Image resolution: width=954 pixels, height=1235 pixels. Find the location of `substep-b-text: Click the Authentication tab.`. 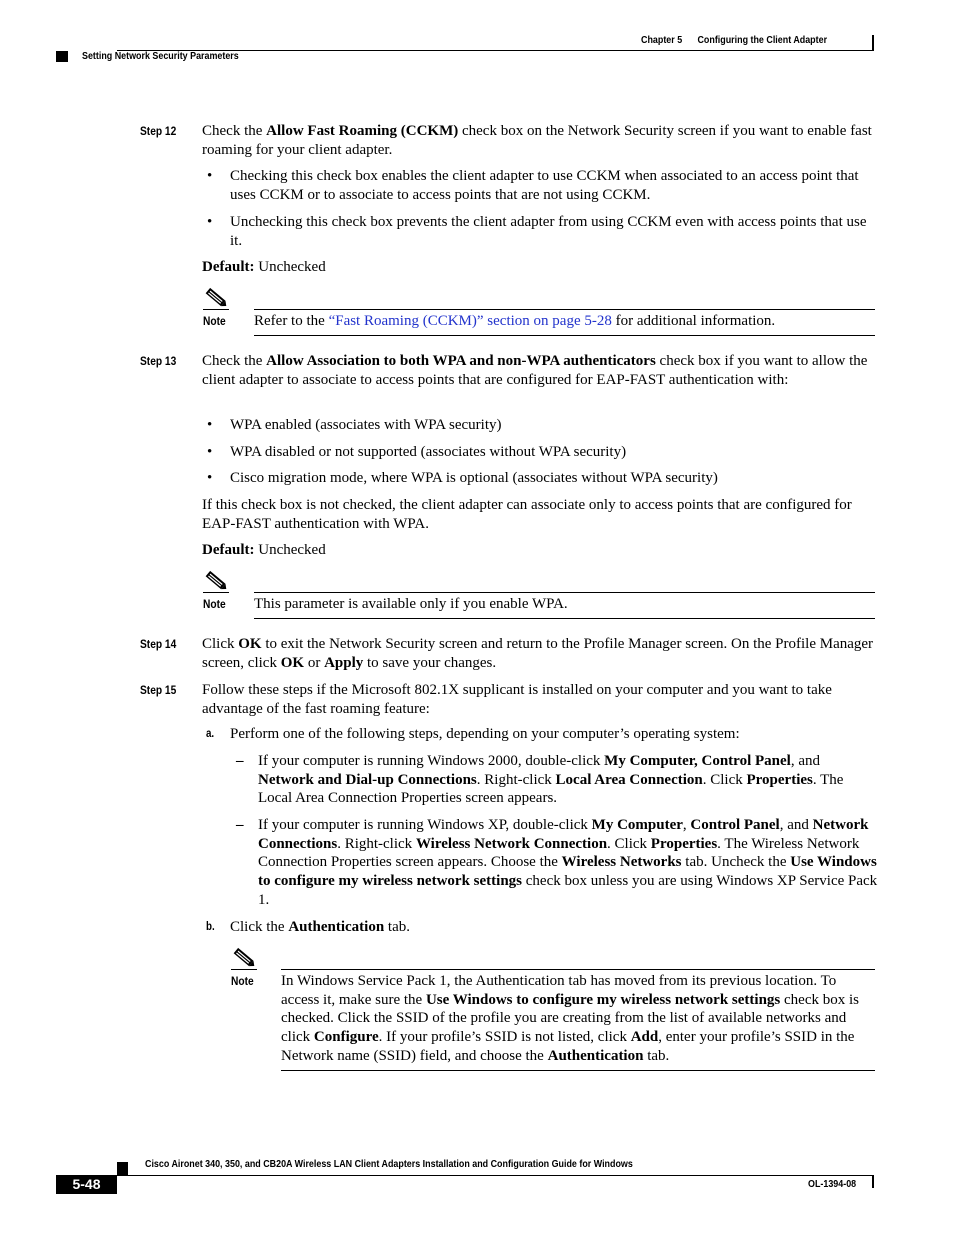

substep-b-text: Click the Authentication tab. is located at coordinates (320, 927).